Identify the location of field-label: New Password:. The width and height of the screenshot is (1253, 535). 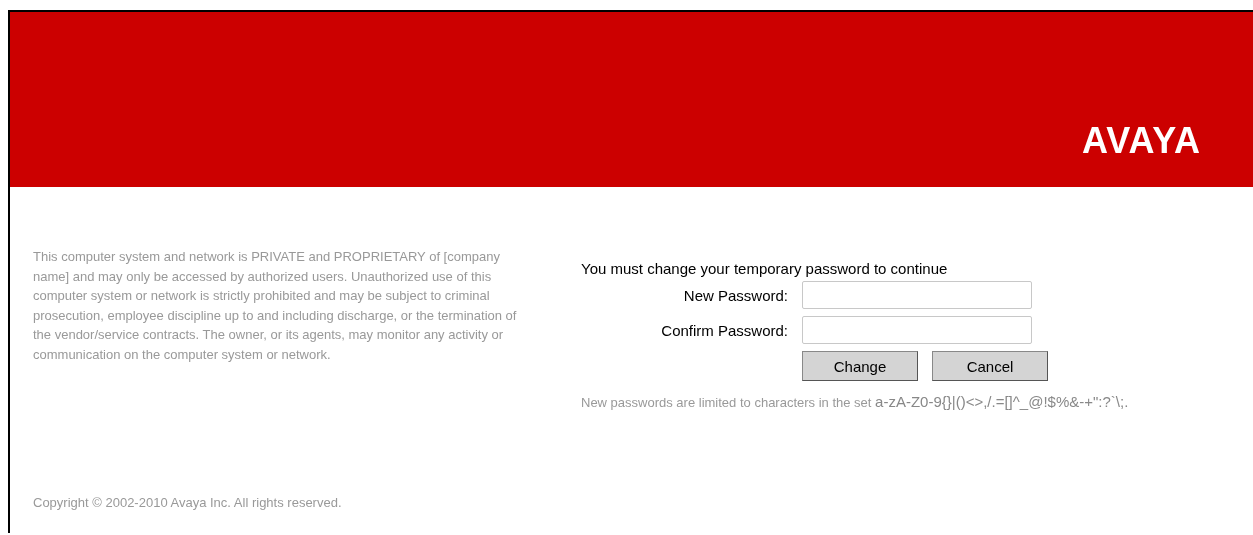
(735, 295).